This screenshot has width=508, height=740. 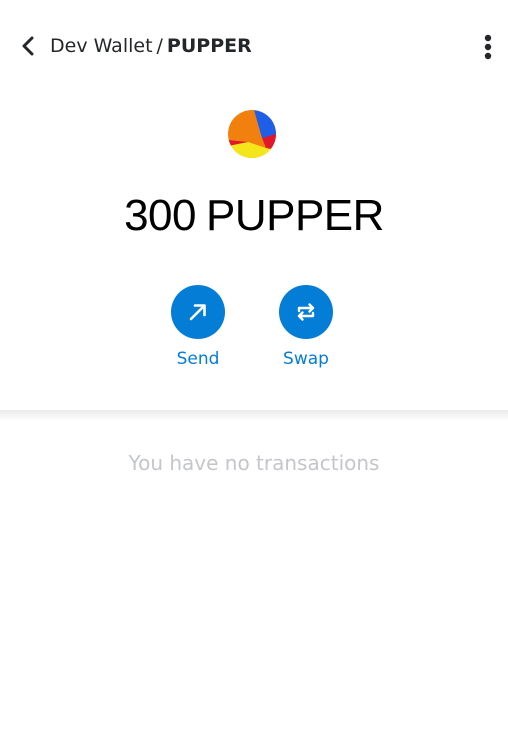 I want to click on section-divider, so click(x=254, y=416).